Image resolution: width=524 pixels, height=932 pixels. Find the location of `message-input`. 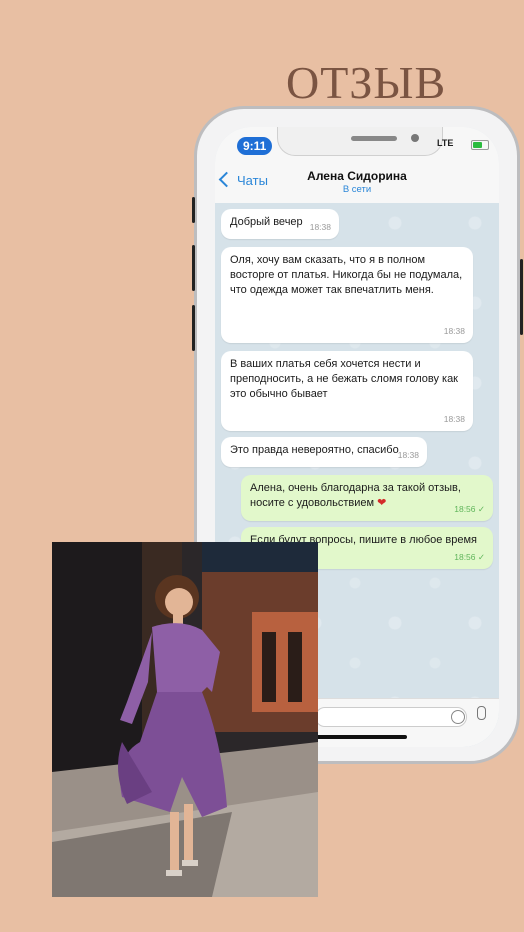

message-input is located at coordinates (391, 717).